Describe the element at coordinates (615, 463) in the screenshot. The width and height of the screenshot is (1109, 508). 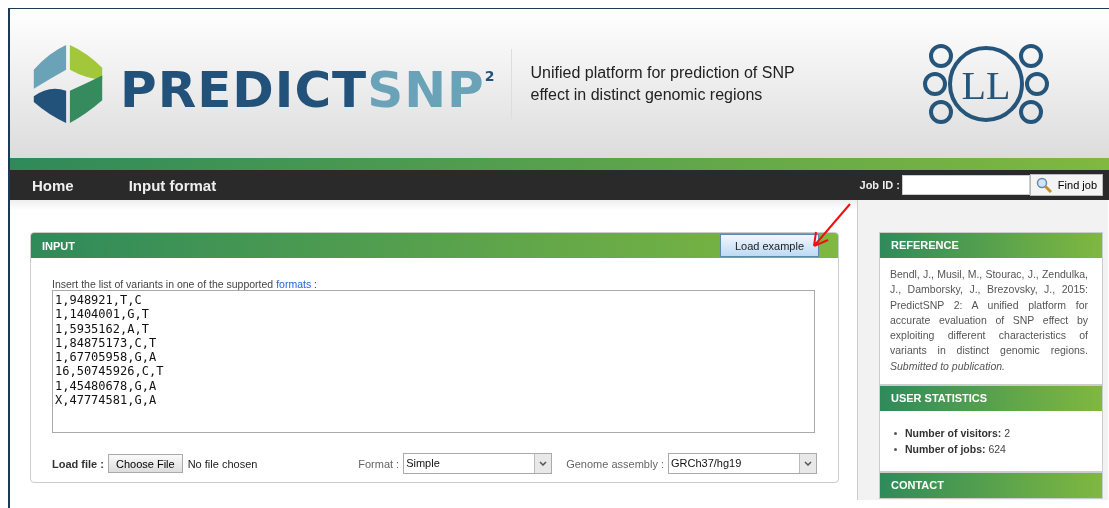
I see `genome-assembly-label: Genome assembly :` at that location.